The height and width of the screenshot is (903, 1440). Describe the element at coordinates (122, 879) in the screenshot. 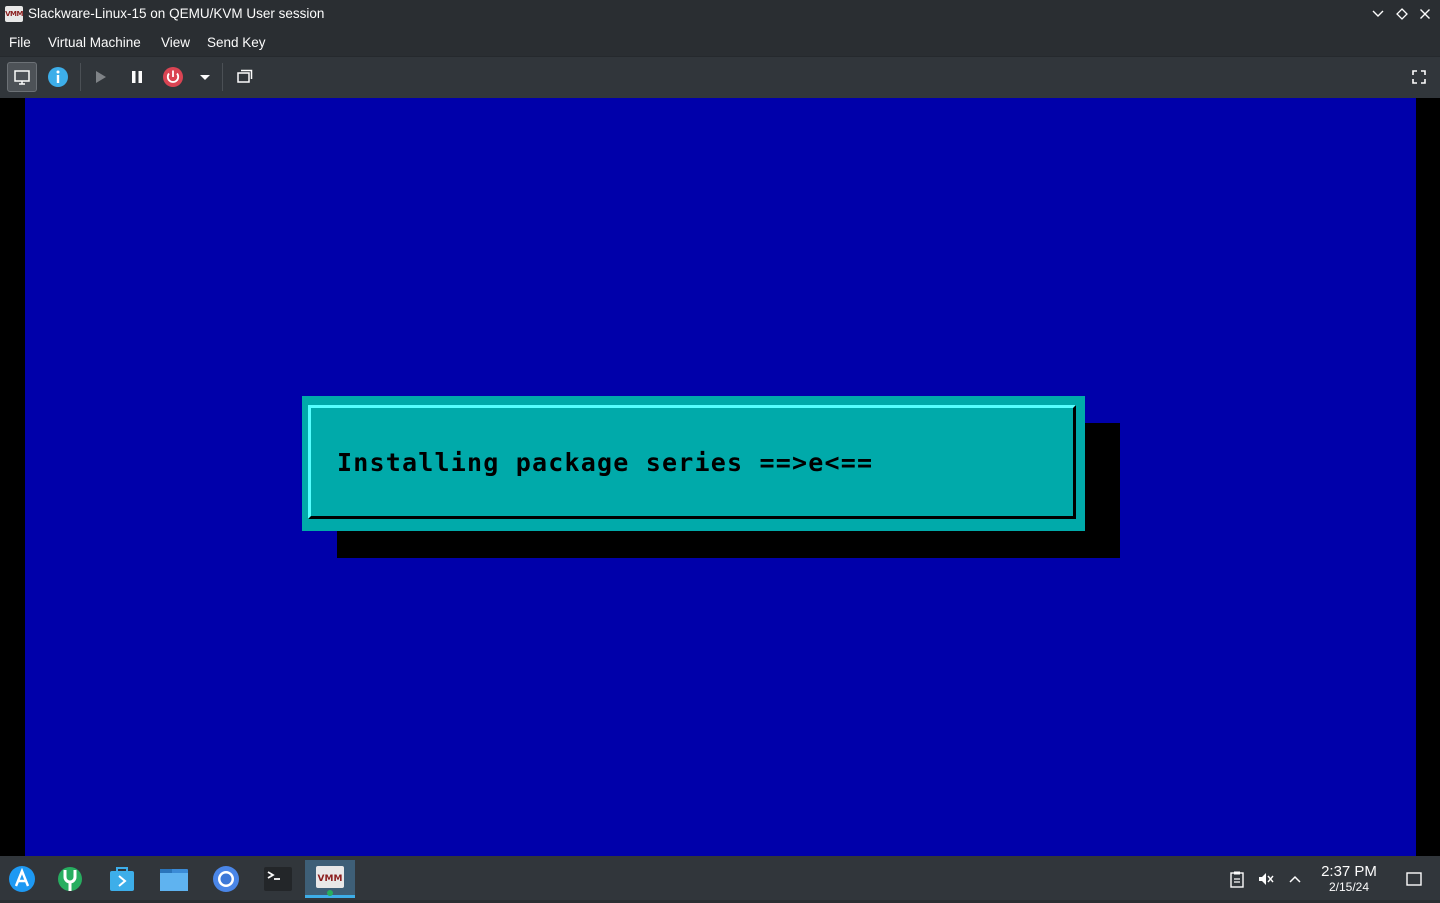

I see `store-icon` at that location.